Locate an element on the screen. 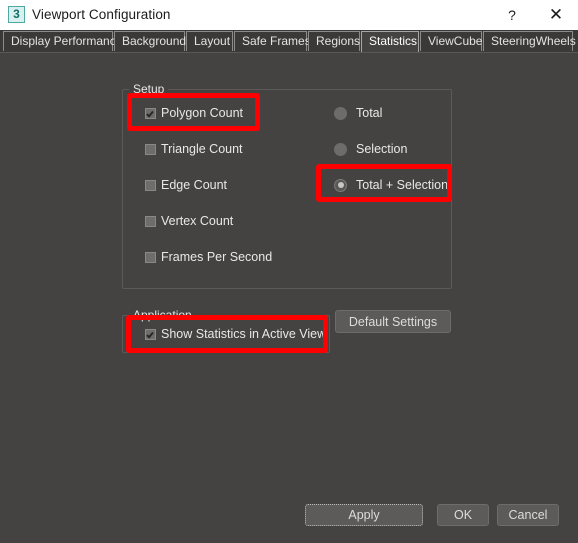 This screenshot has width=578, height=543. radio-label: Total is located at coordinates (369, 113).